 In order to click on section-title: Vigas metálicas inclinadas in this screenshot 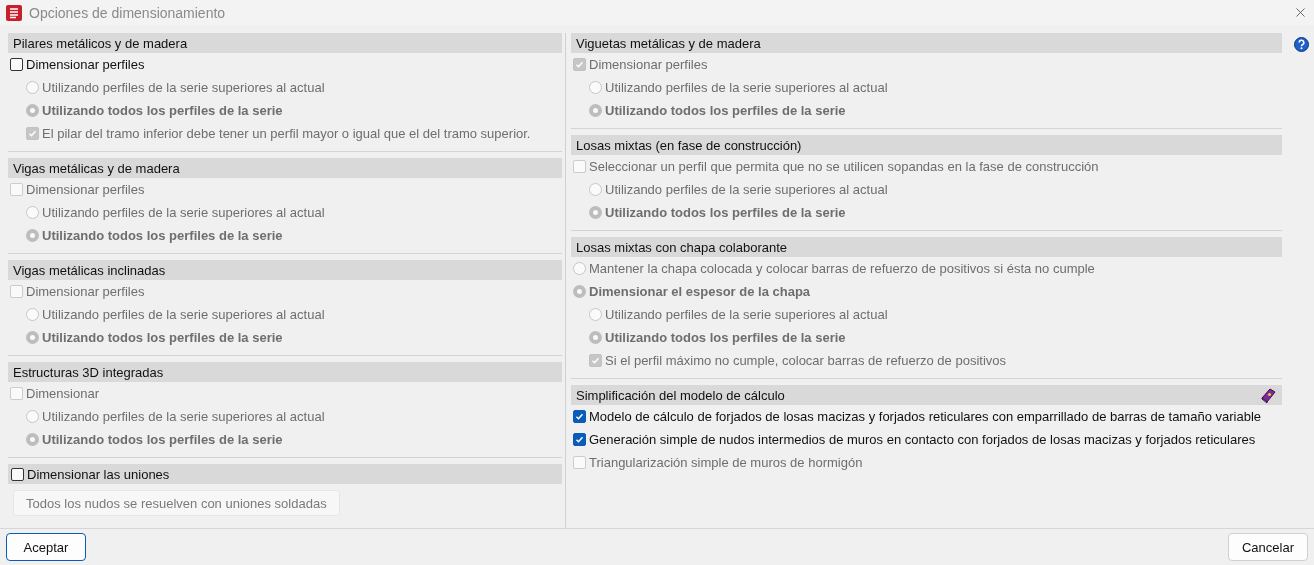, I will do `click(90, 270)`.